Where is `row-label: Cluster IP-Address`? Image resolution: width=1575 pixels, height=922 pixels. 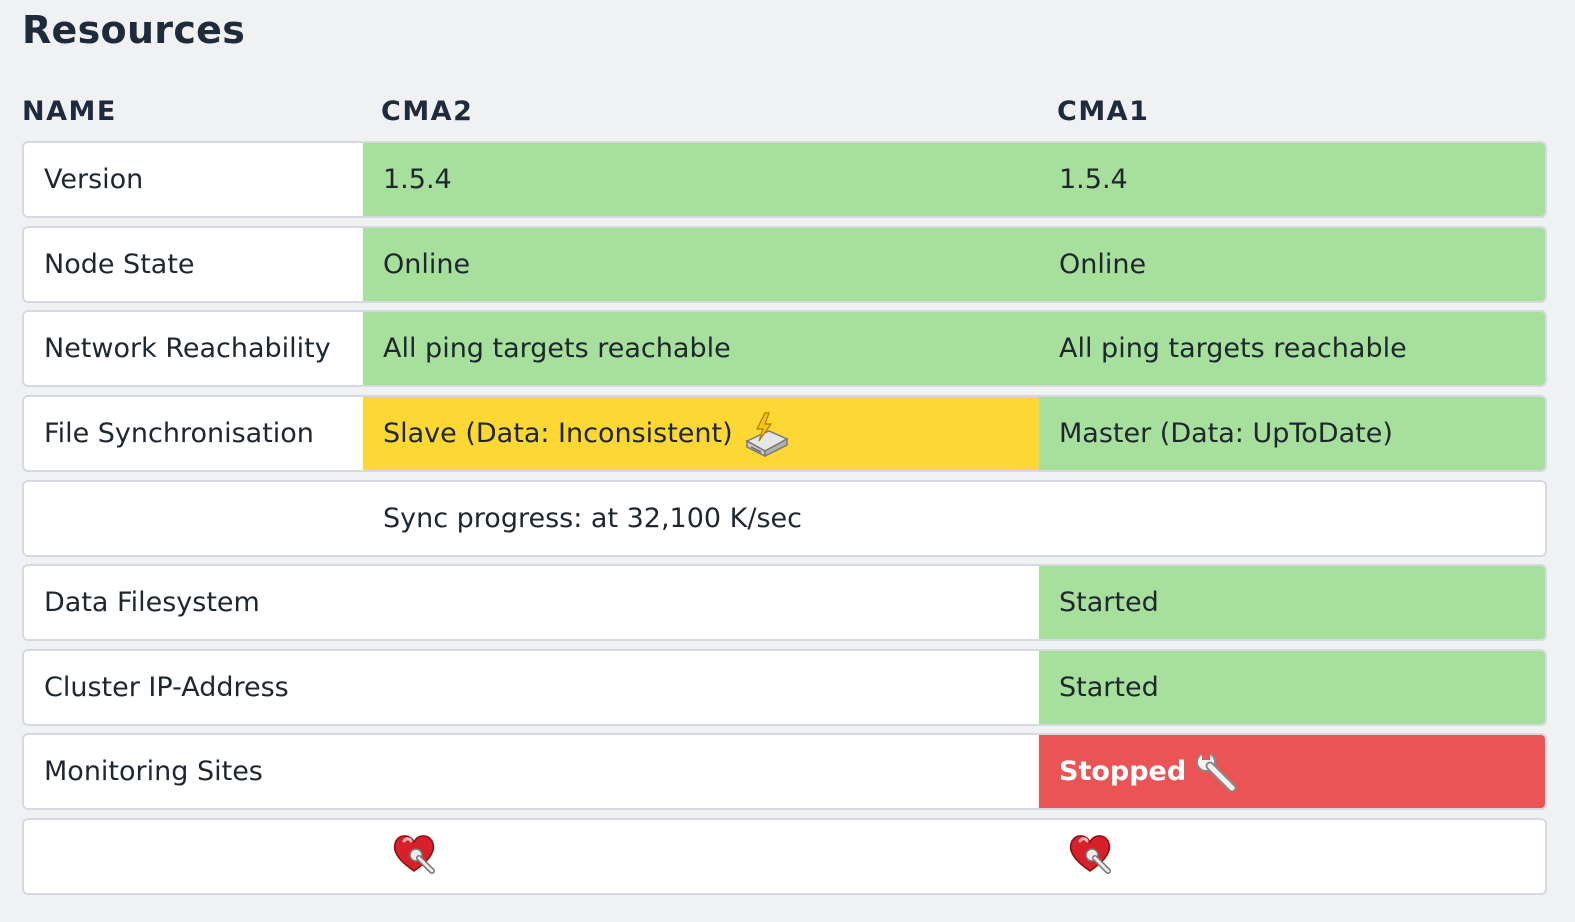 row-label: Cluster IP-Address is located at coordinates (166, 687).